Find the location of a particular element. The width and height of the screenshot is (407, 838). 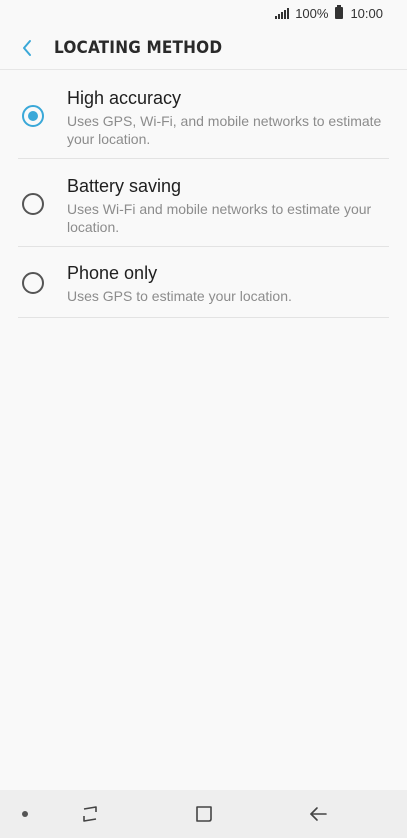

app-header: LOCATING METHOD is located at coordinates (203, 48).